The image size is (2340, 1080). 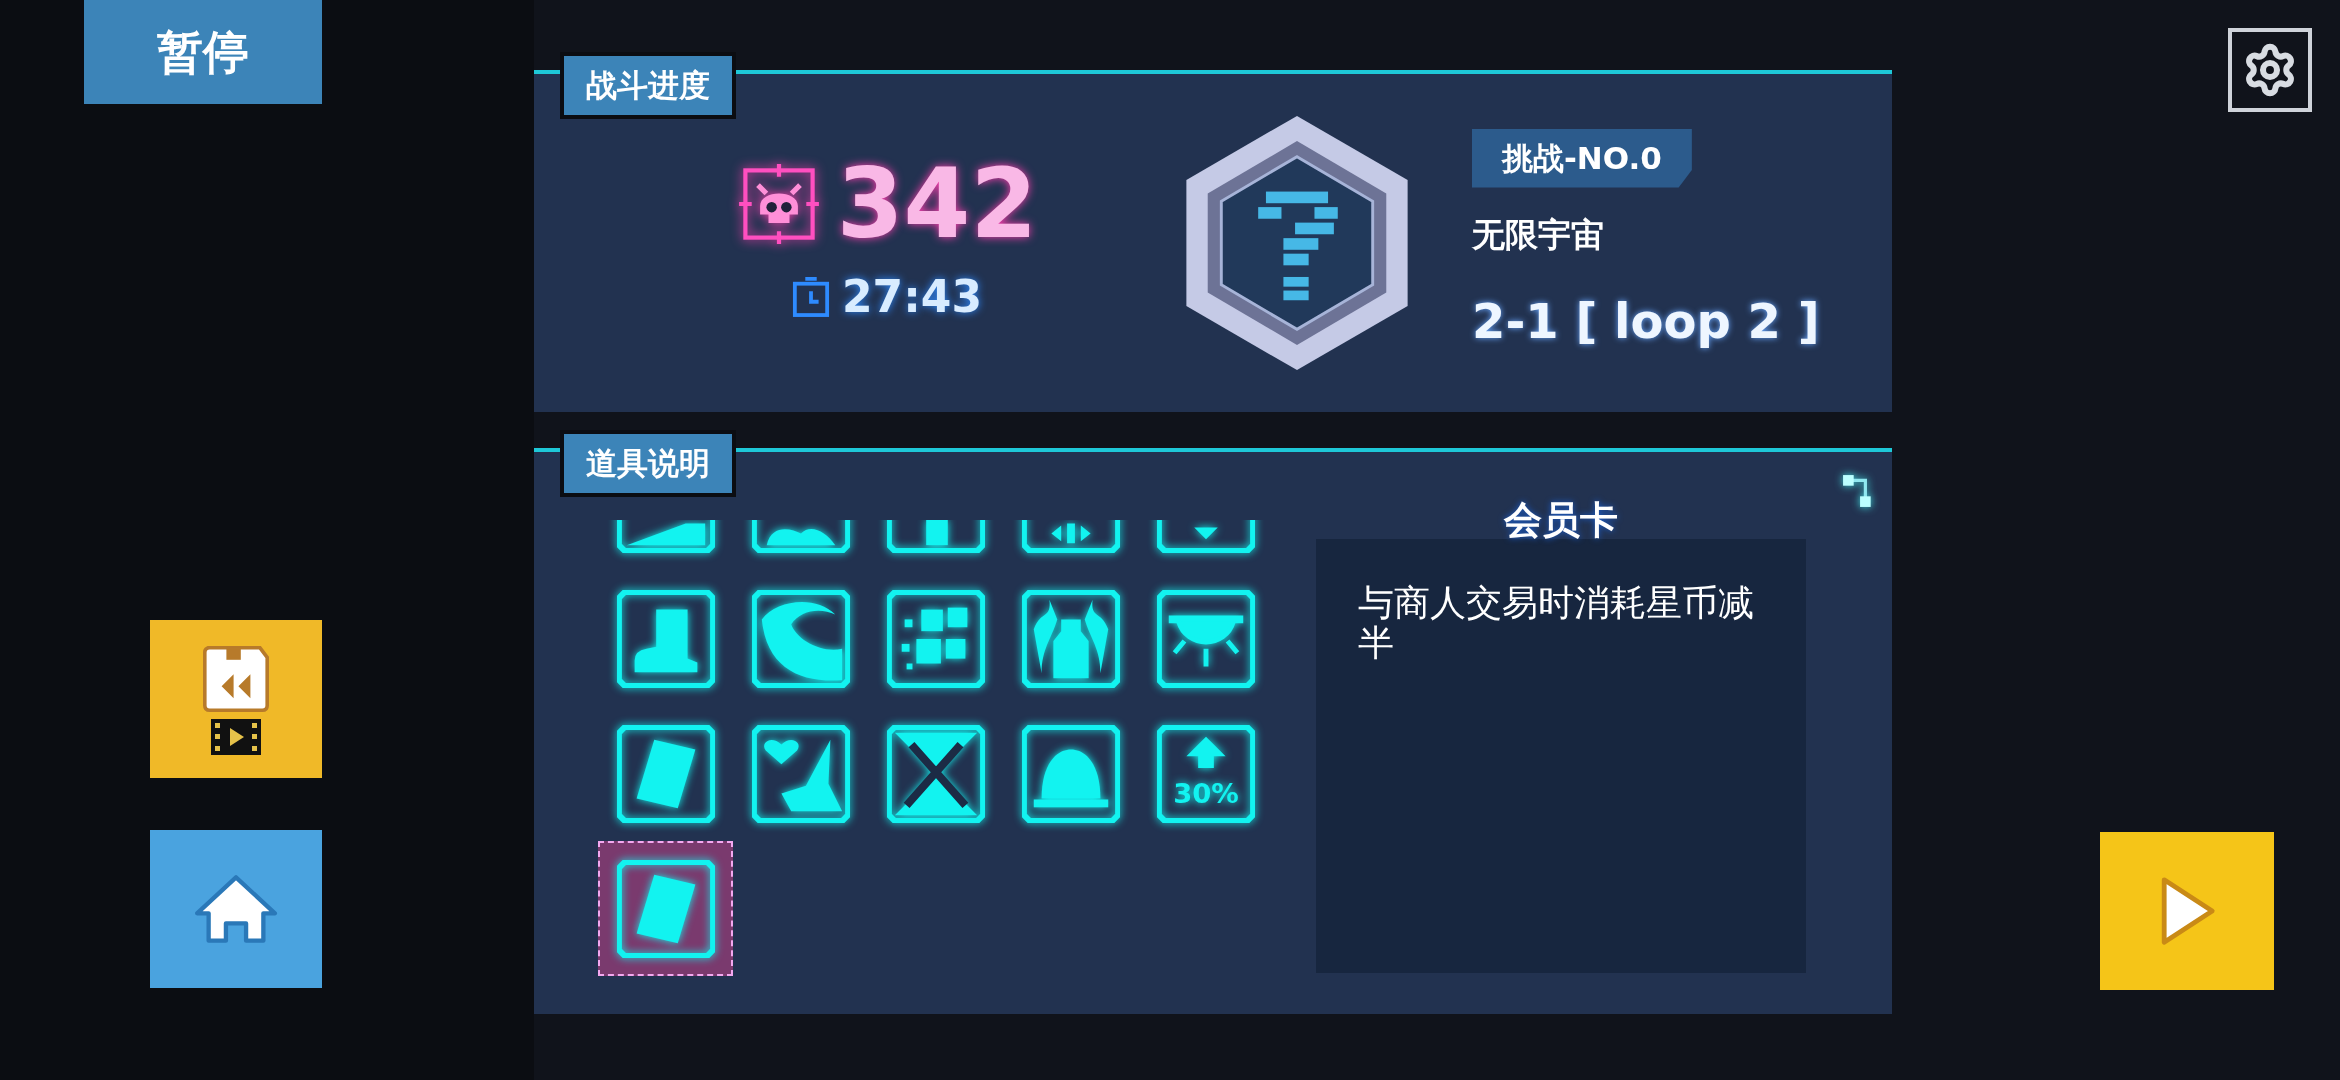 What do you see at coordinates (203, 52) in the screenshot?
I see `pause-label: 暂停` at bounding box center [203, 52].